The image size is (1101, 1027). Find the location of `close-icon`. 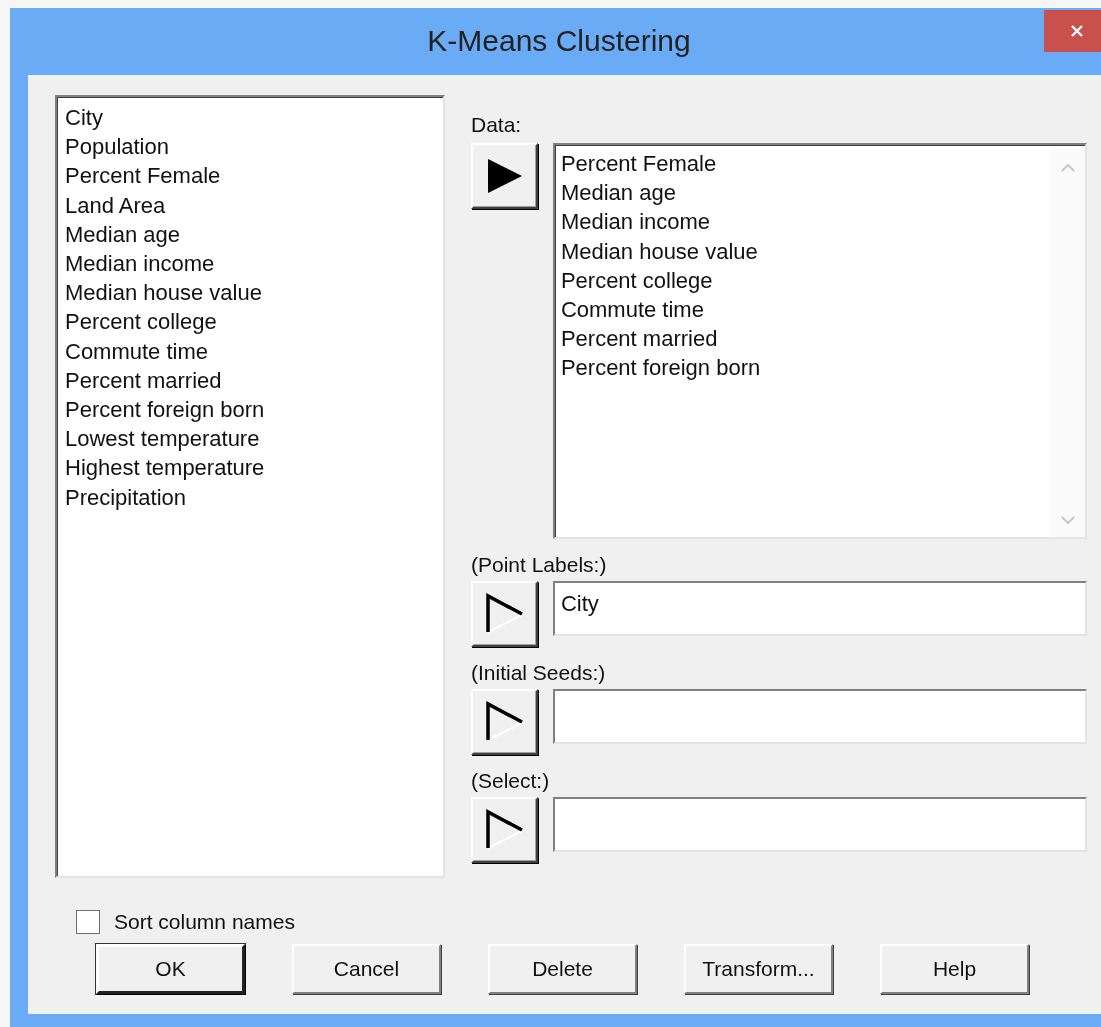

close-icon is located at coordinates (1077, 31).